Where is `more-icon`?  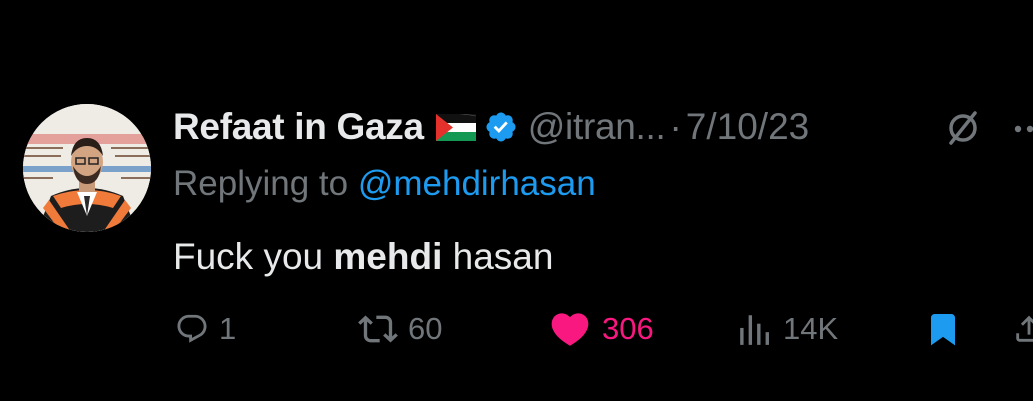 more-icon is located at coordinates (1022, 128).